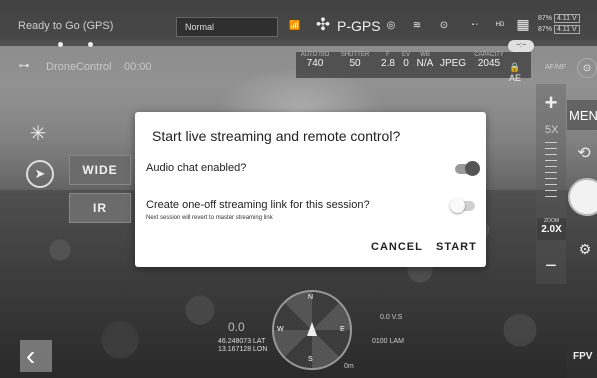  Describe the element at coordinates (559, 18) in the screenshot. I see `battery-top: 87% 4.11 V` at that location.